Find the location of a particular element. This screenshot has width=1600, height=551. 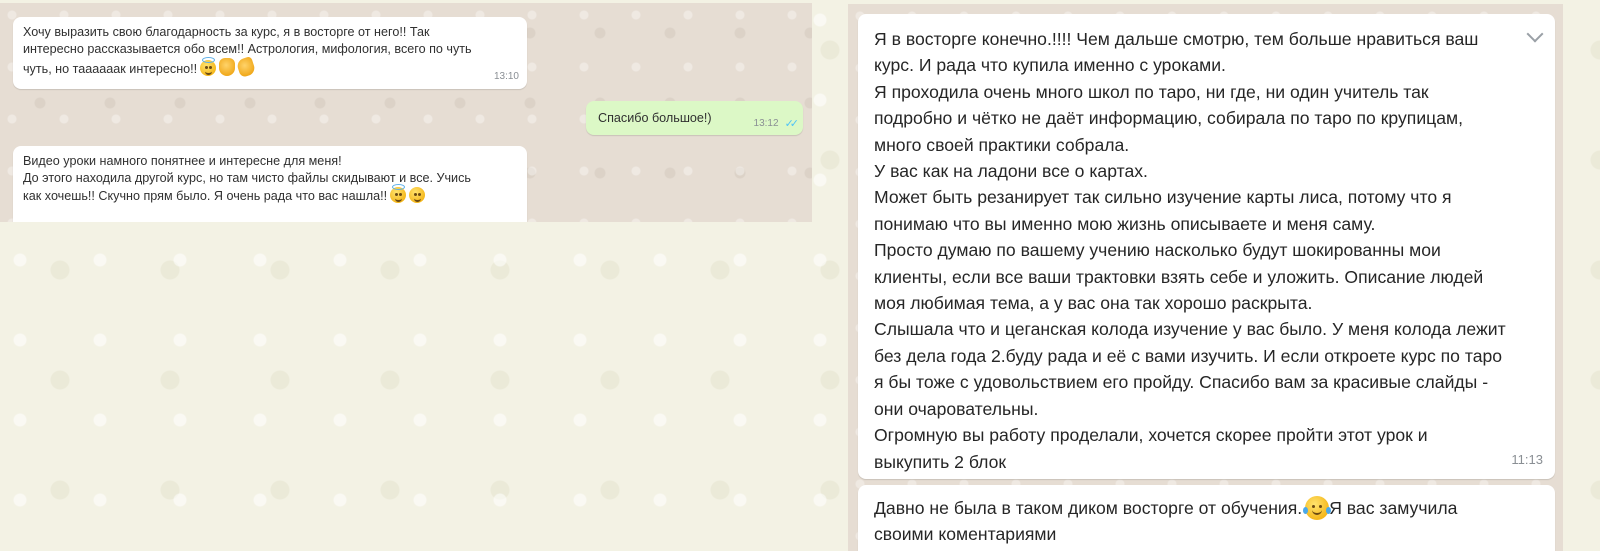

clapping-hands-icon is located at coordinates (246, 67).